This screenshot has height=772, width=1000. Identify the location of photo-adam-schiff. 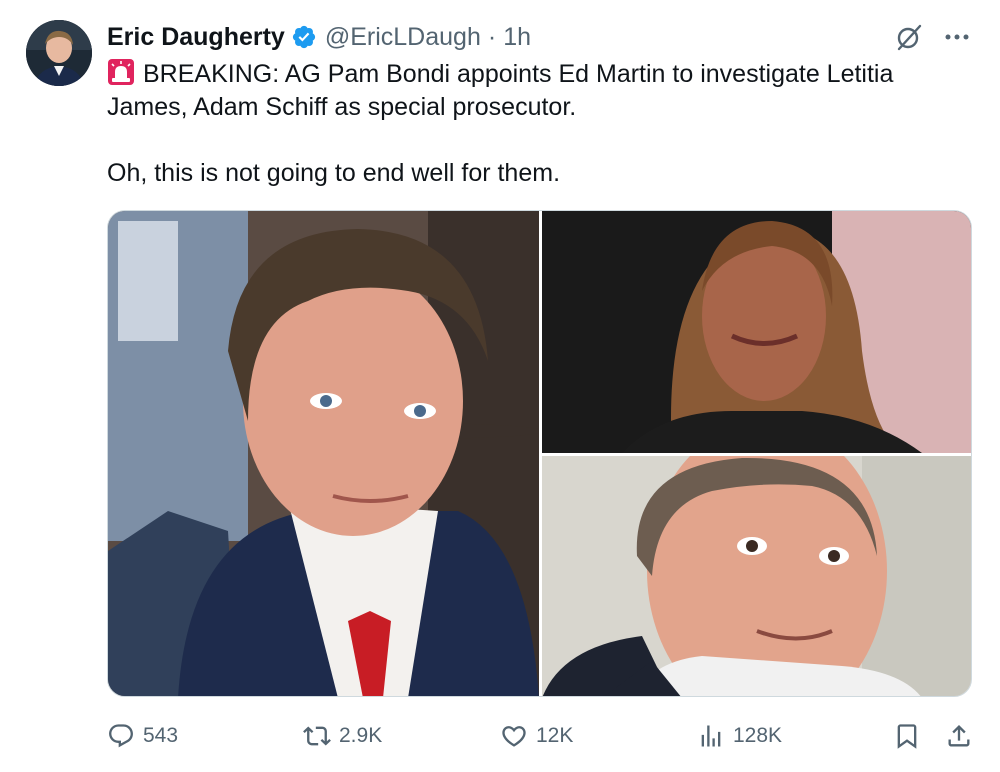
(756, 576).